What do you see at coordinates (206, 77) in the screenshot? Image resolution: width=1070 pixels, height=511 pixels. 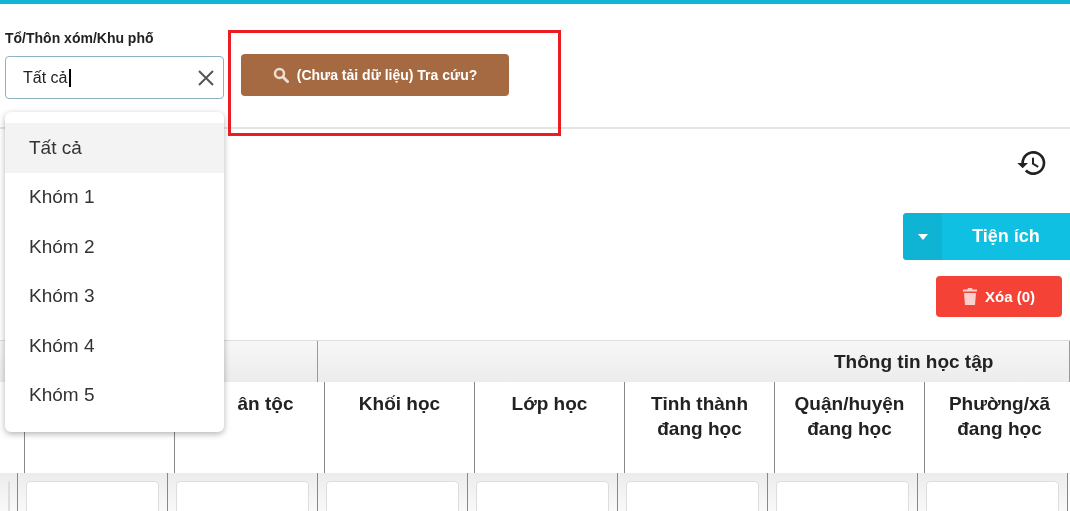 I see `clear-icon` at bounding box center [206, 77].